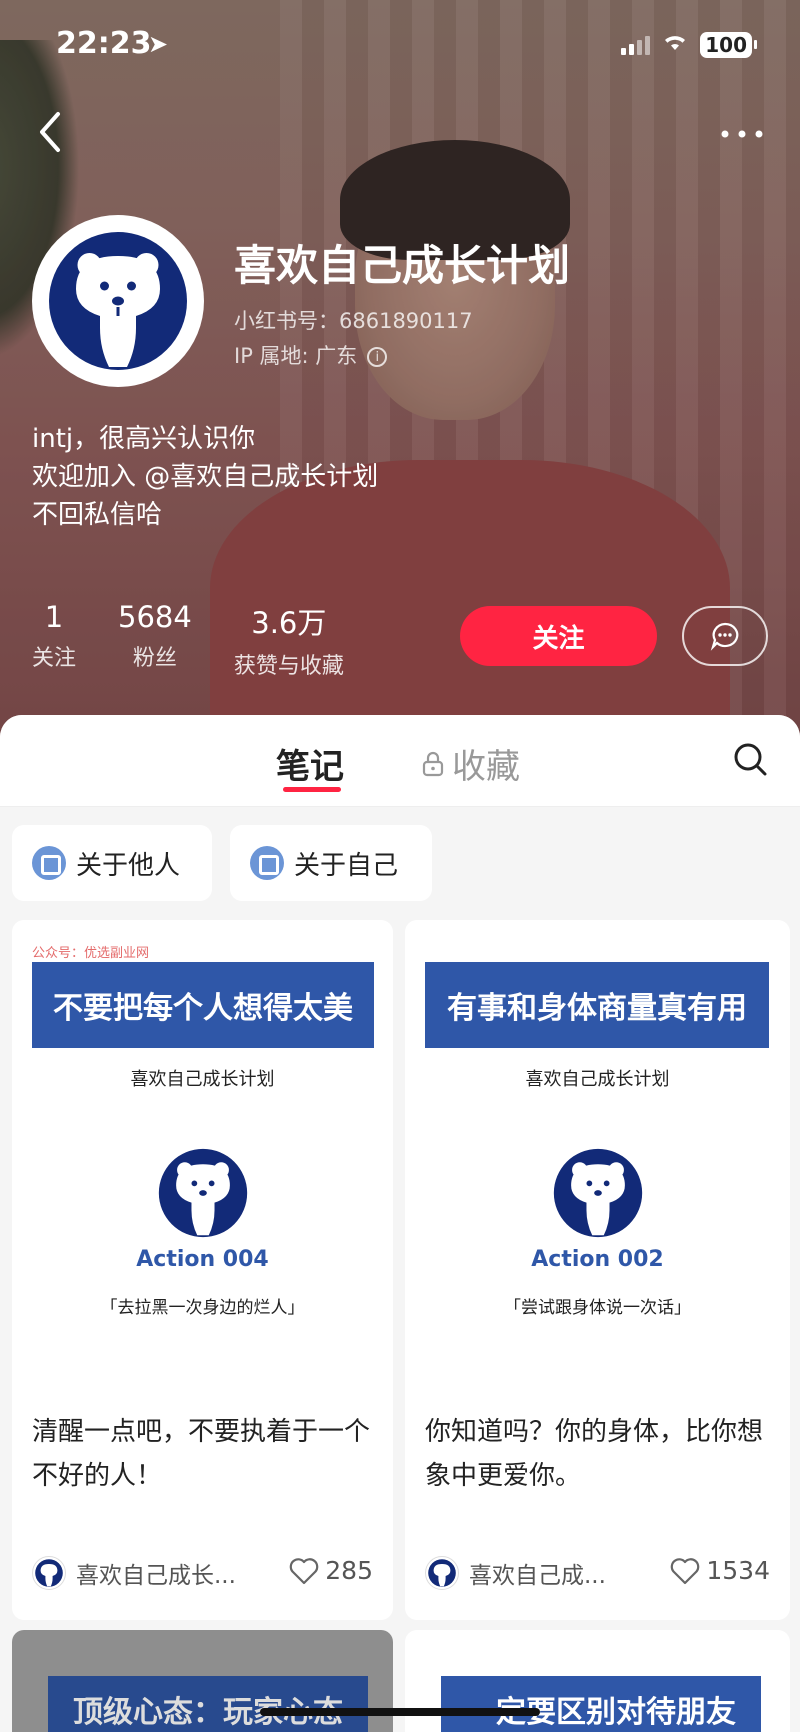 This screenshot has width=800, height=1732. I want to click on like-button: 1534, so click(720, 1570).